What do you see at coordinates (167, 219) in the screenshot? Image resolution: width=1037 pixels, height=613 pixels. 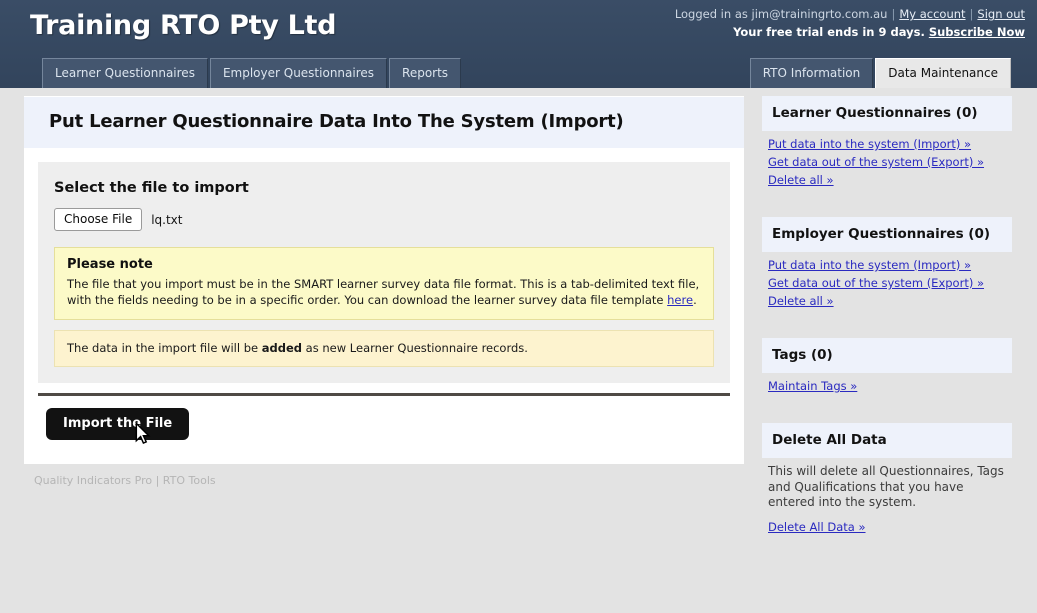 I see `selected-file-name: lq.txt` at bounding box center [167, 219].